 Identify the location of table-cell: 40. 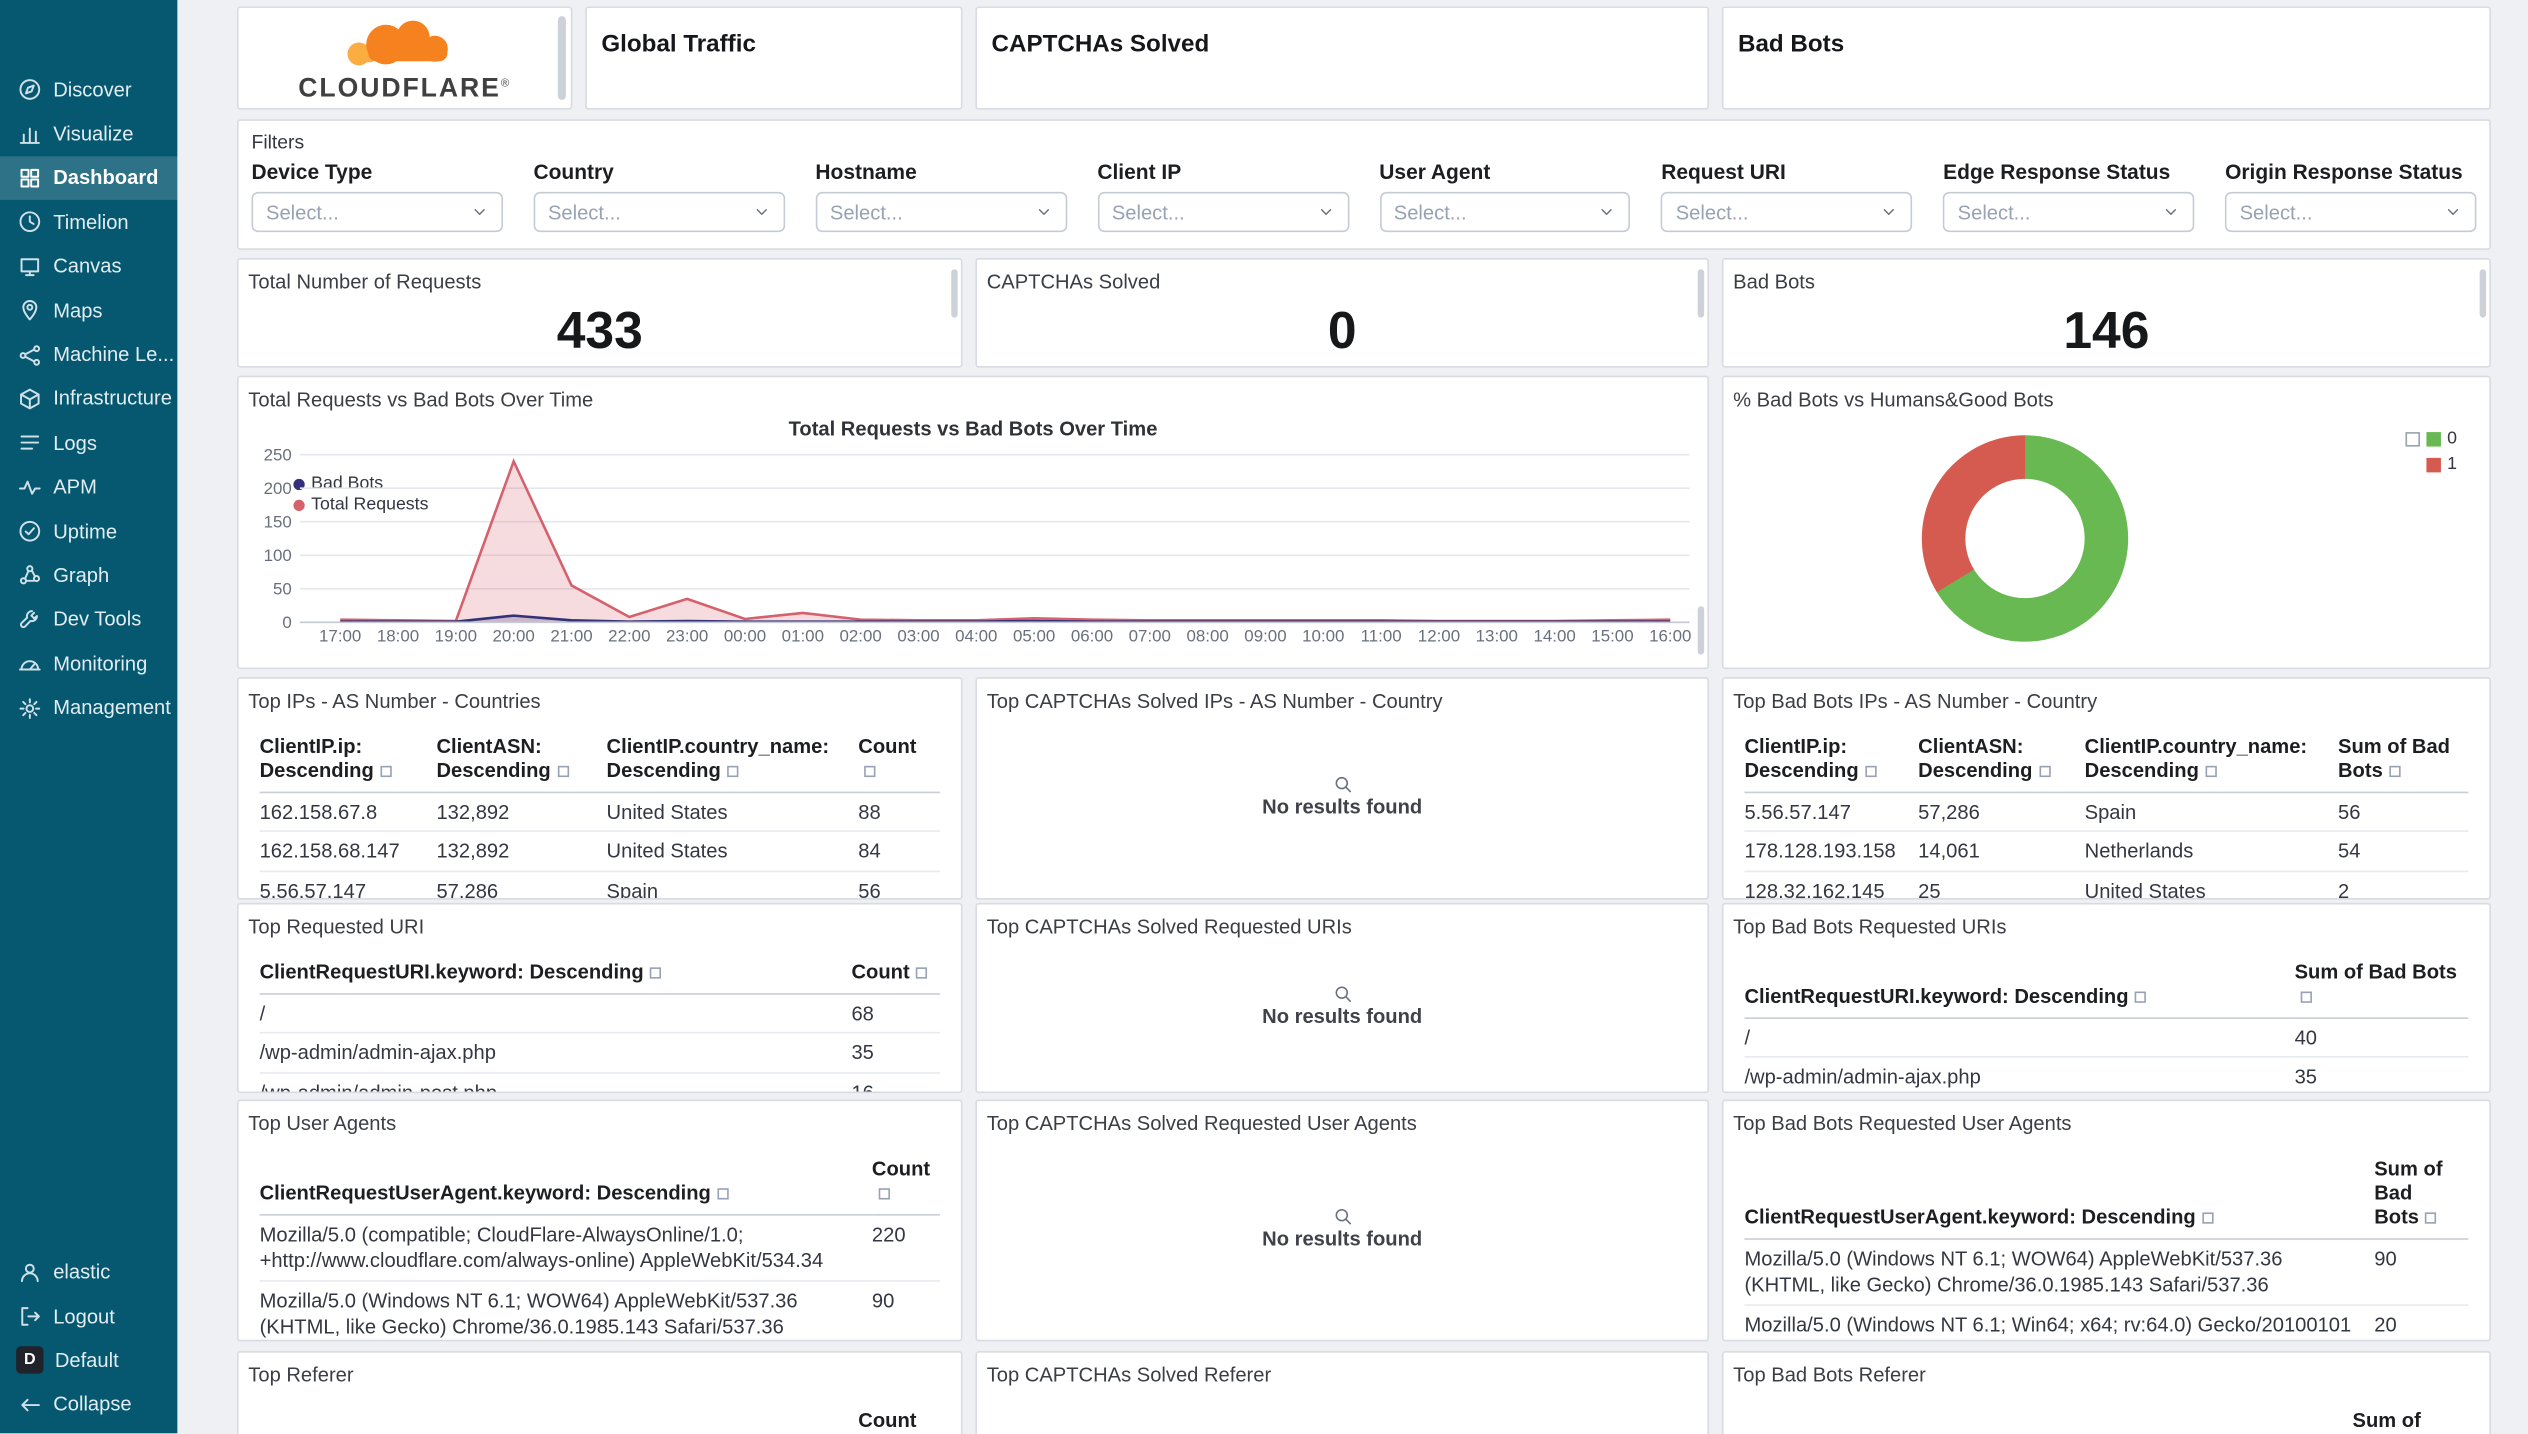
(2381, 1038).